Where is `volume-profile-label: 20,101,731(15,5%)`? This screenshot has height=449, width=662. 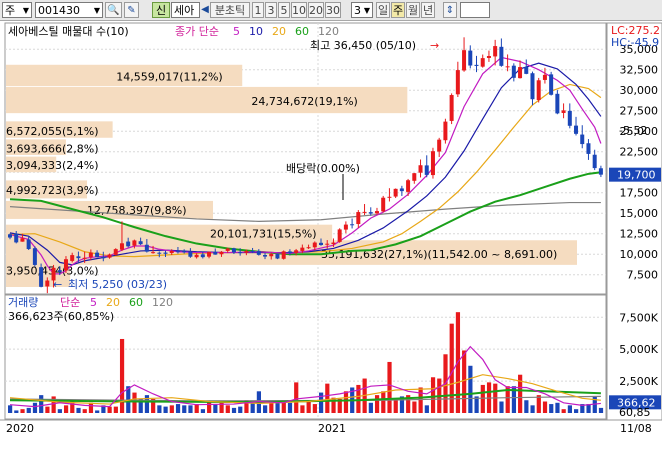
volume-profile-label: 20,101,731(15,5%) is located at coordinates (263, 234).